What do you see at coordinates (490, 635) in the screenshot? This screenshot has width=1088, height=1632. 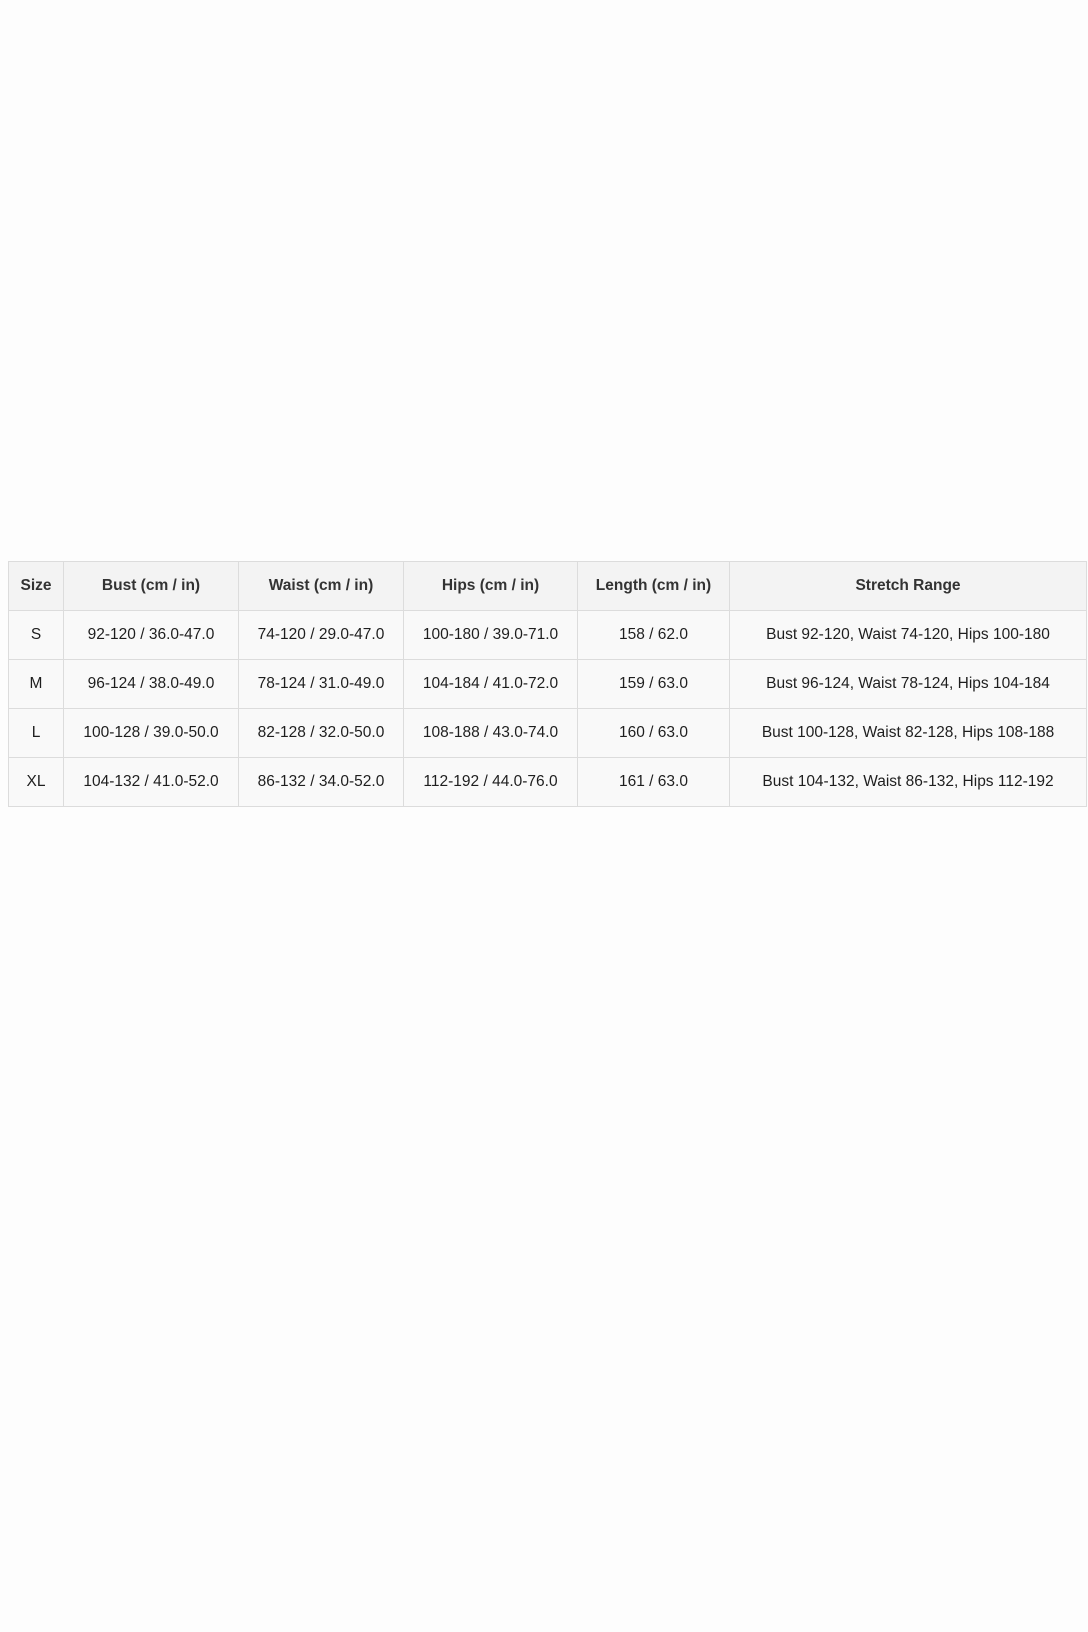 I see `cell-hips: 100-180 / 39.0-71.0` at bounding box center [490, 635].